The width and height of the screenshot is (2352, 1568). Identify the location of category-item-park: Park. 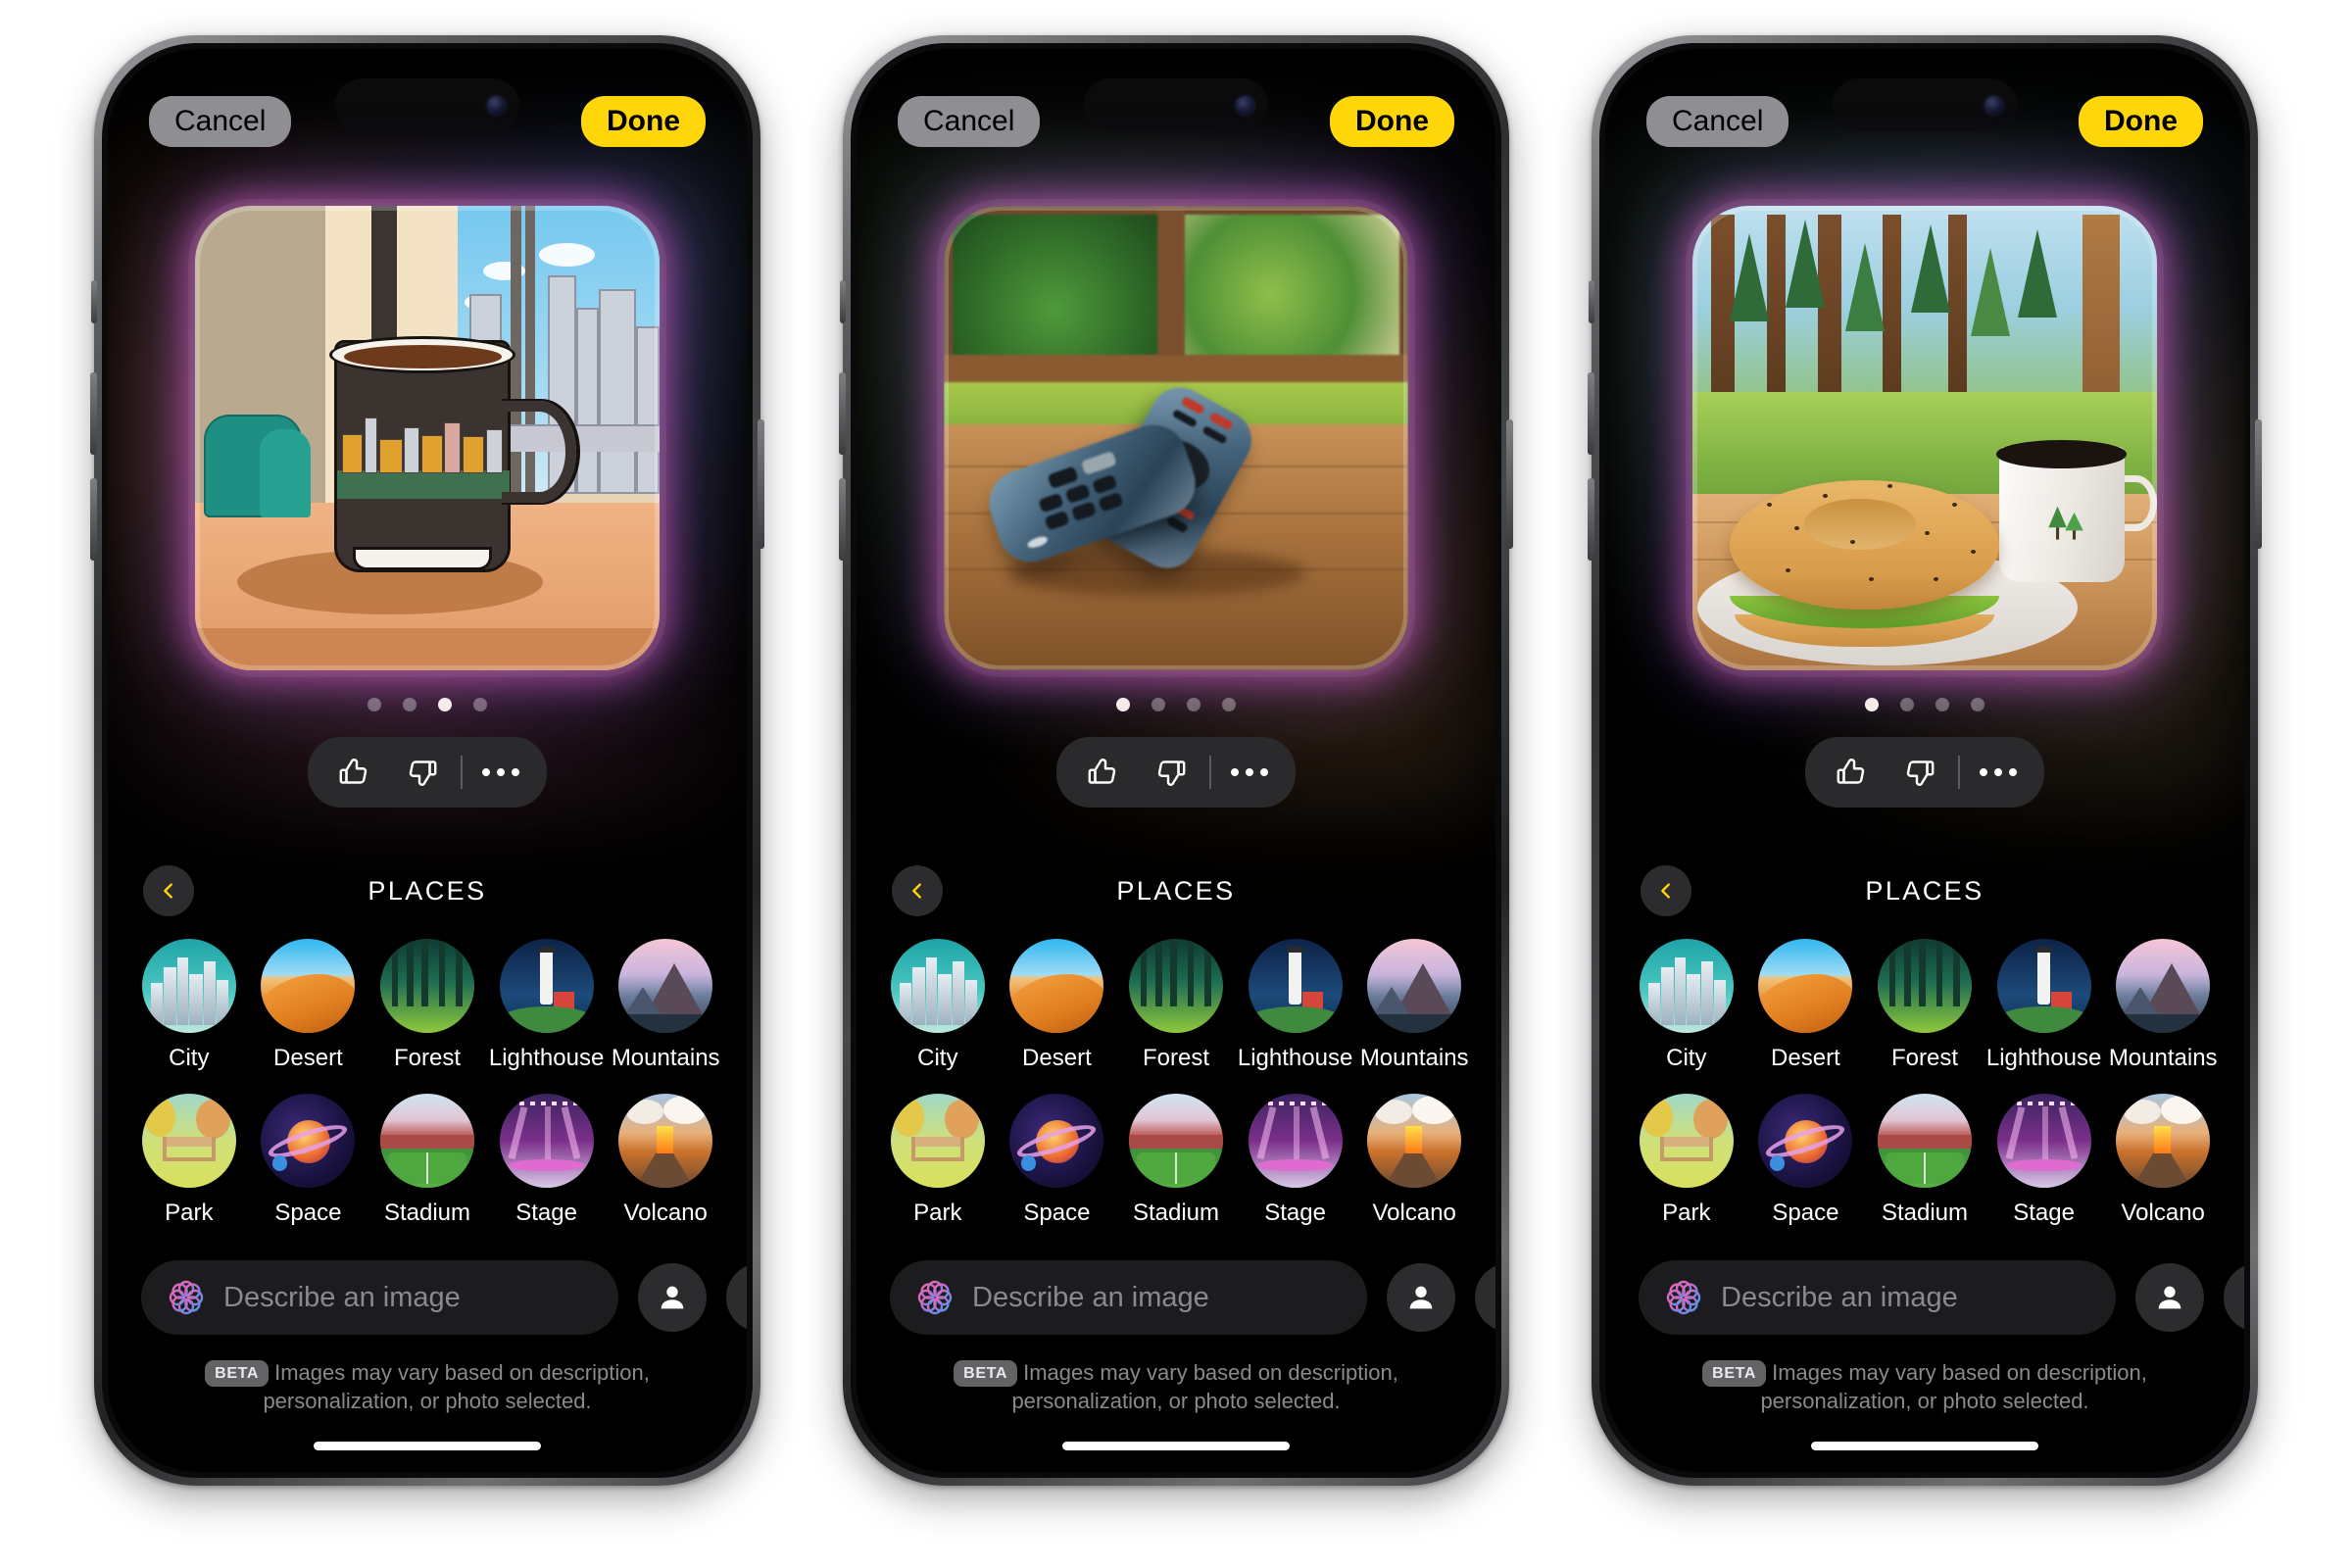
(1686, 1160).